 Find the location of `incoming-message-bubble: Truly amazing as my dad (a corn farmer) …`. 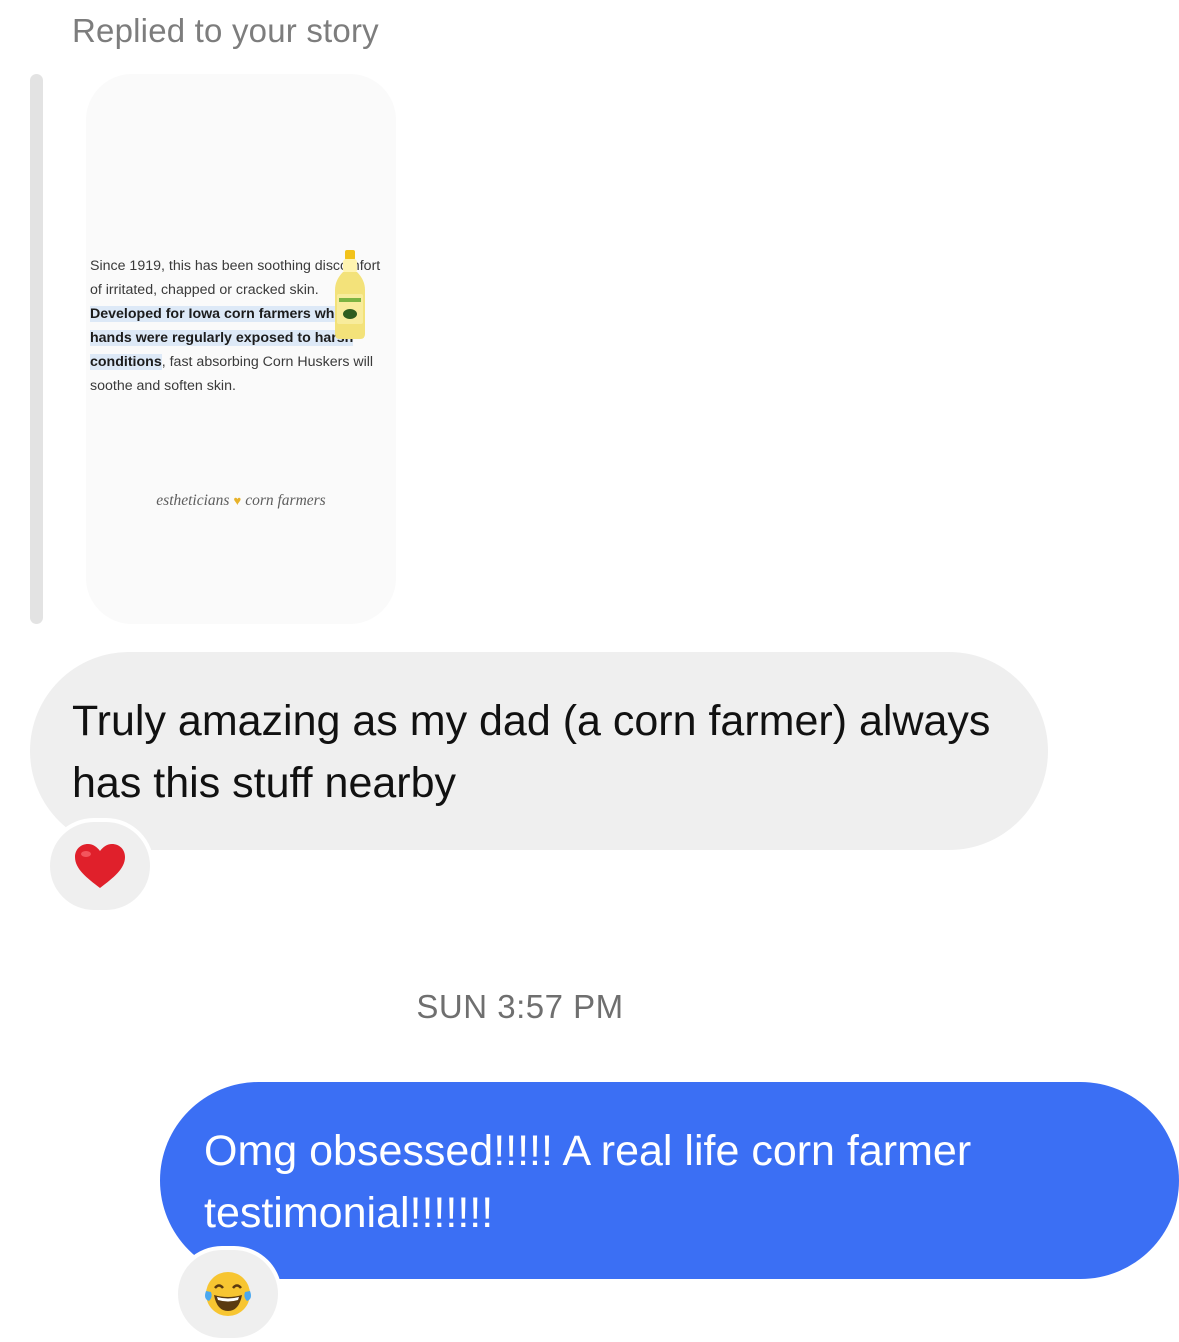

incoming-message-bubble: Truly amazing as my dad (a corn farmer) … is located at coordinates (539, 751).